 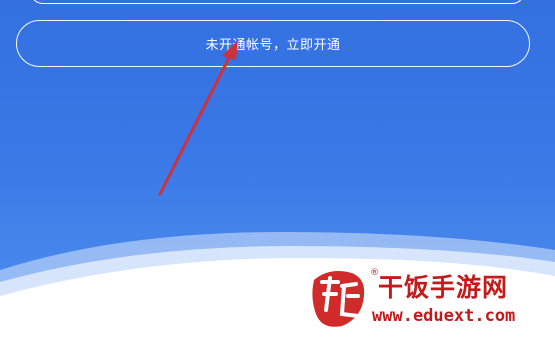 I want to click on watermark-url: www.eduext.com, so click(x=444, y=316).